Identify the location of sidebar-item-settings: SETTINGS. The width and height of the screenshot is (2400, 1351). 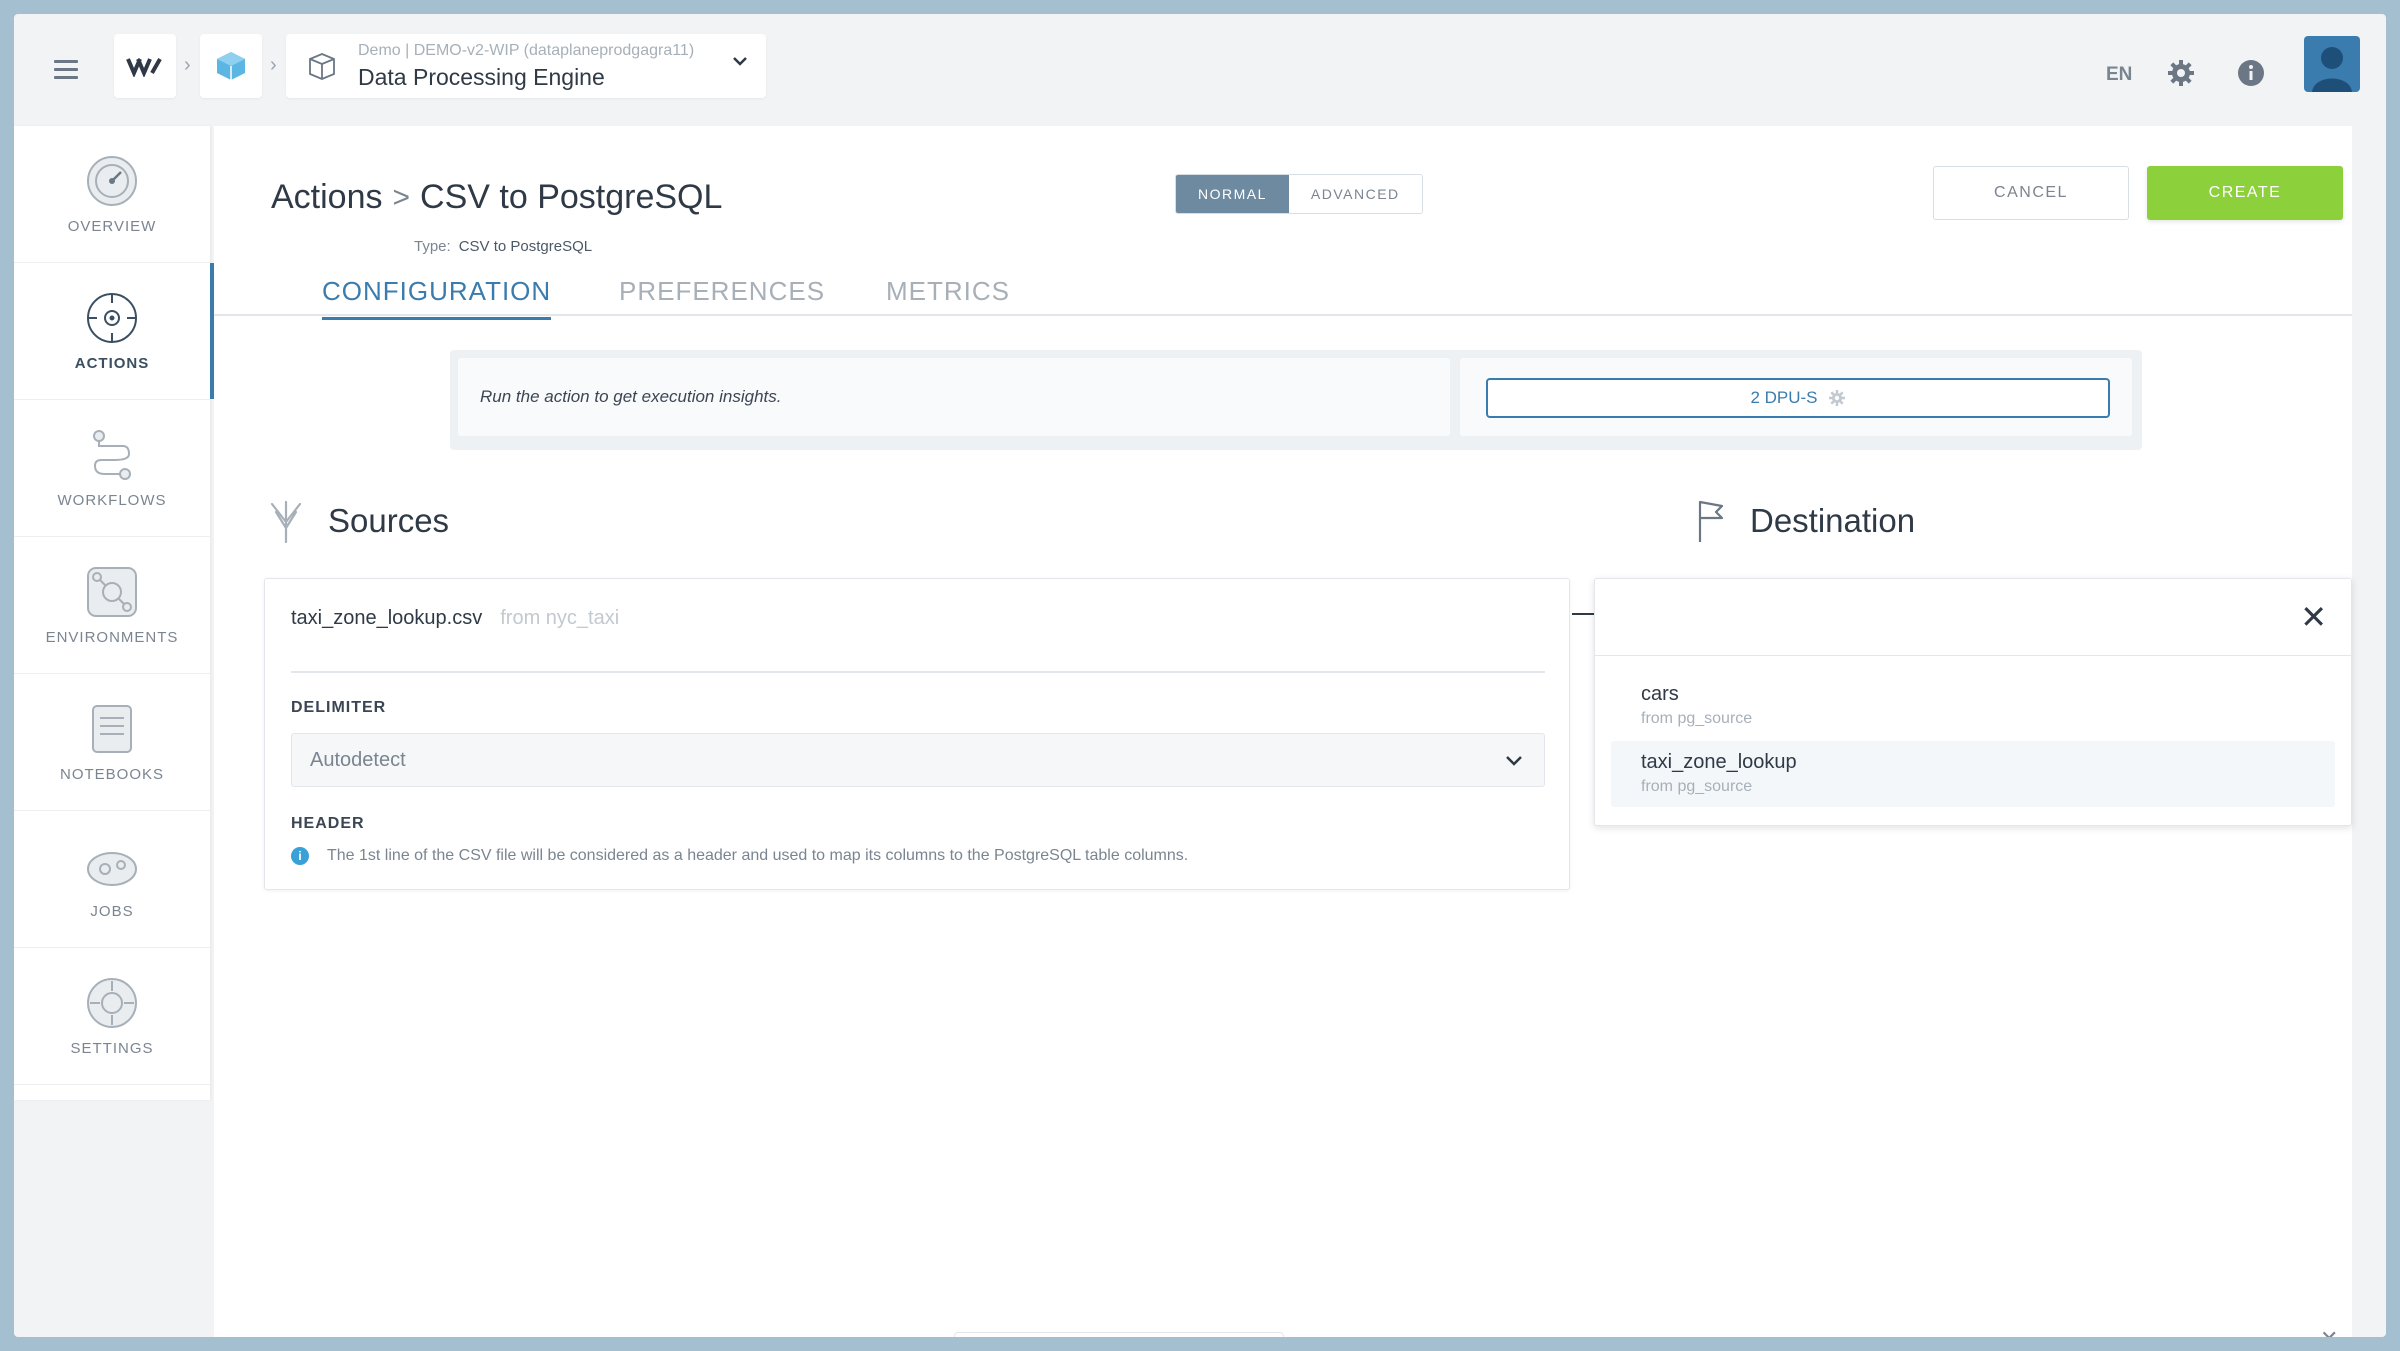
(112, 1016).